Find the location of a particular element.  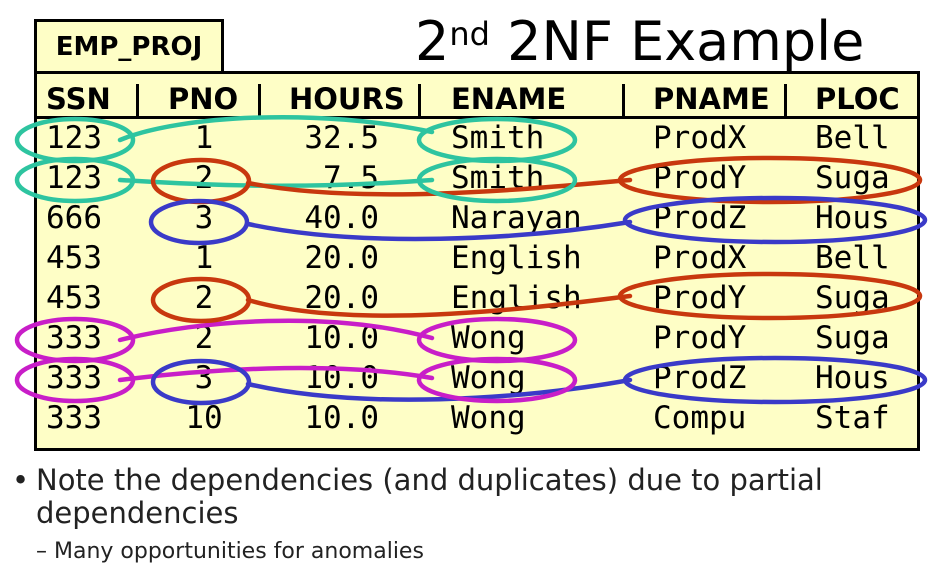

ename-oval-magenta is located at coordinates (497, 340).